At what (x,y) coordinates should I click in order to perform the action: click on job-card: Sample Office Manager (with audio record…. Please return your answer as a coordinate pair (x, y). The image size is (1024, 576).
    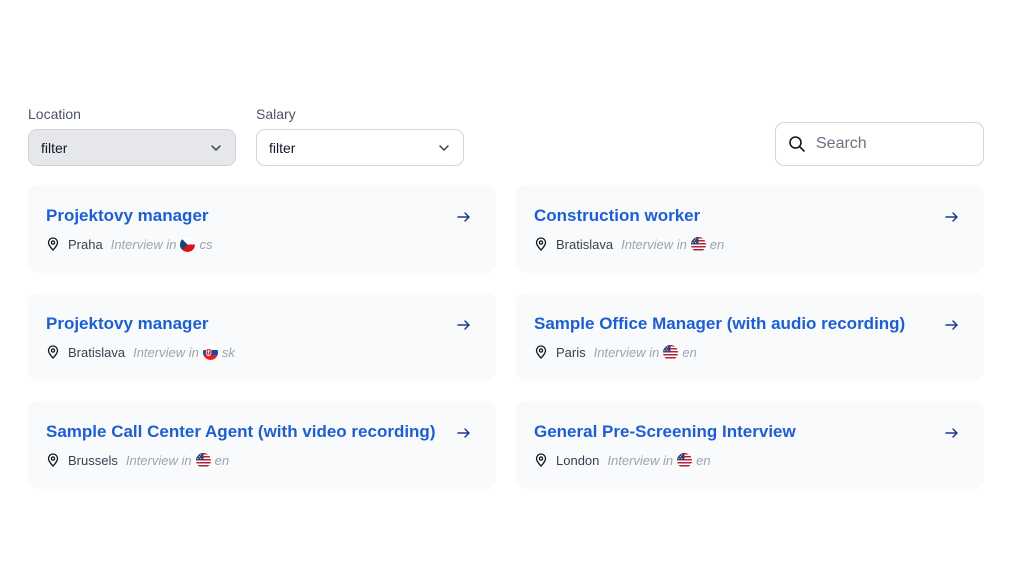
    Looking at the image, I should click on (750, 337).